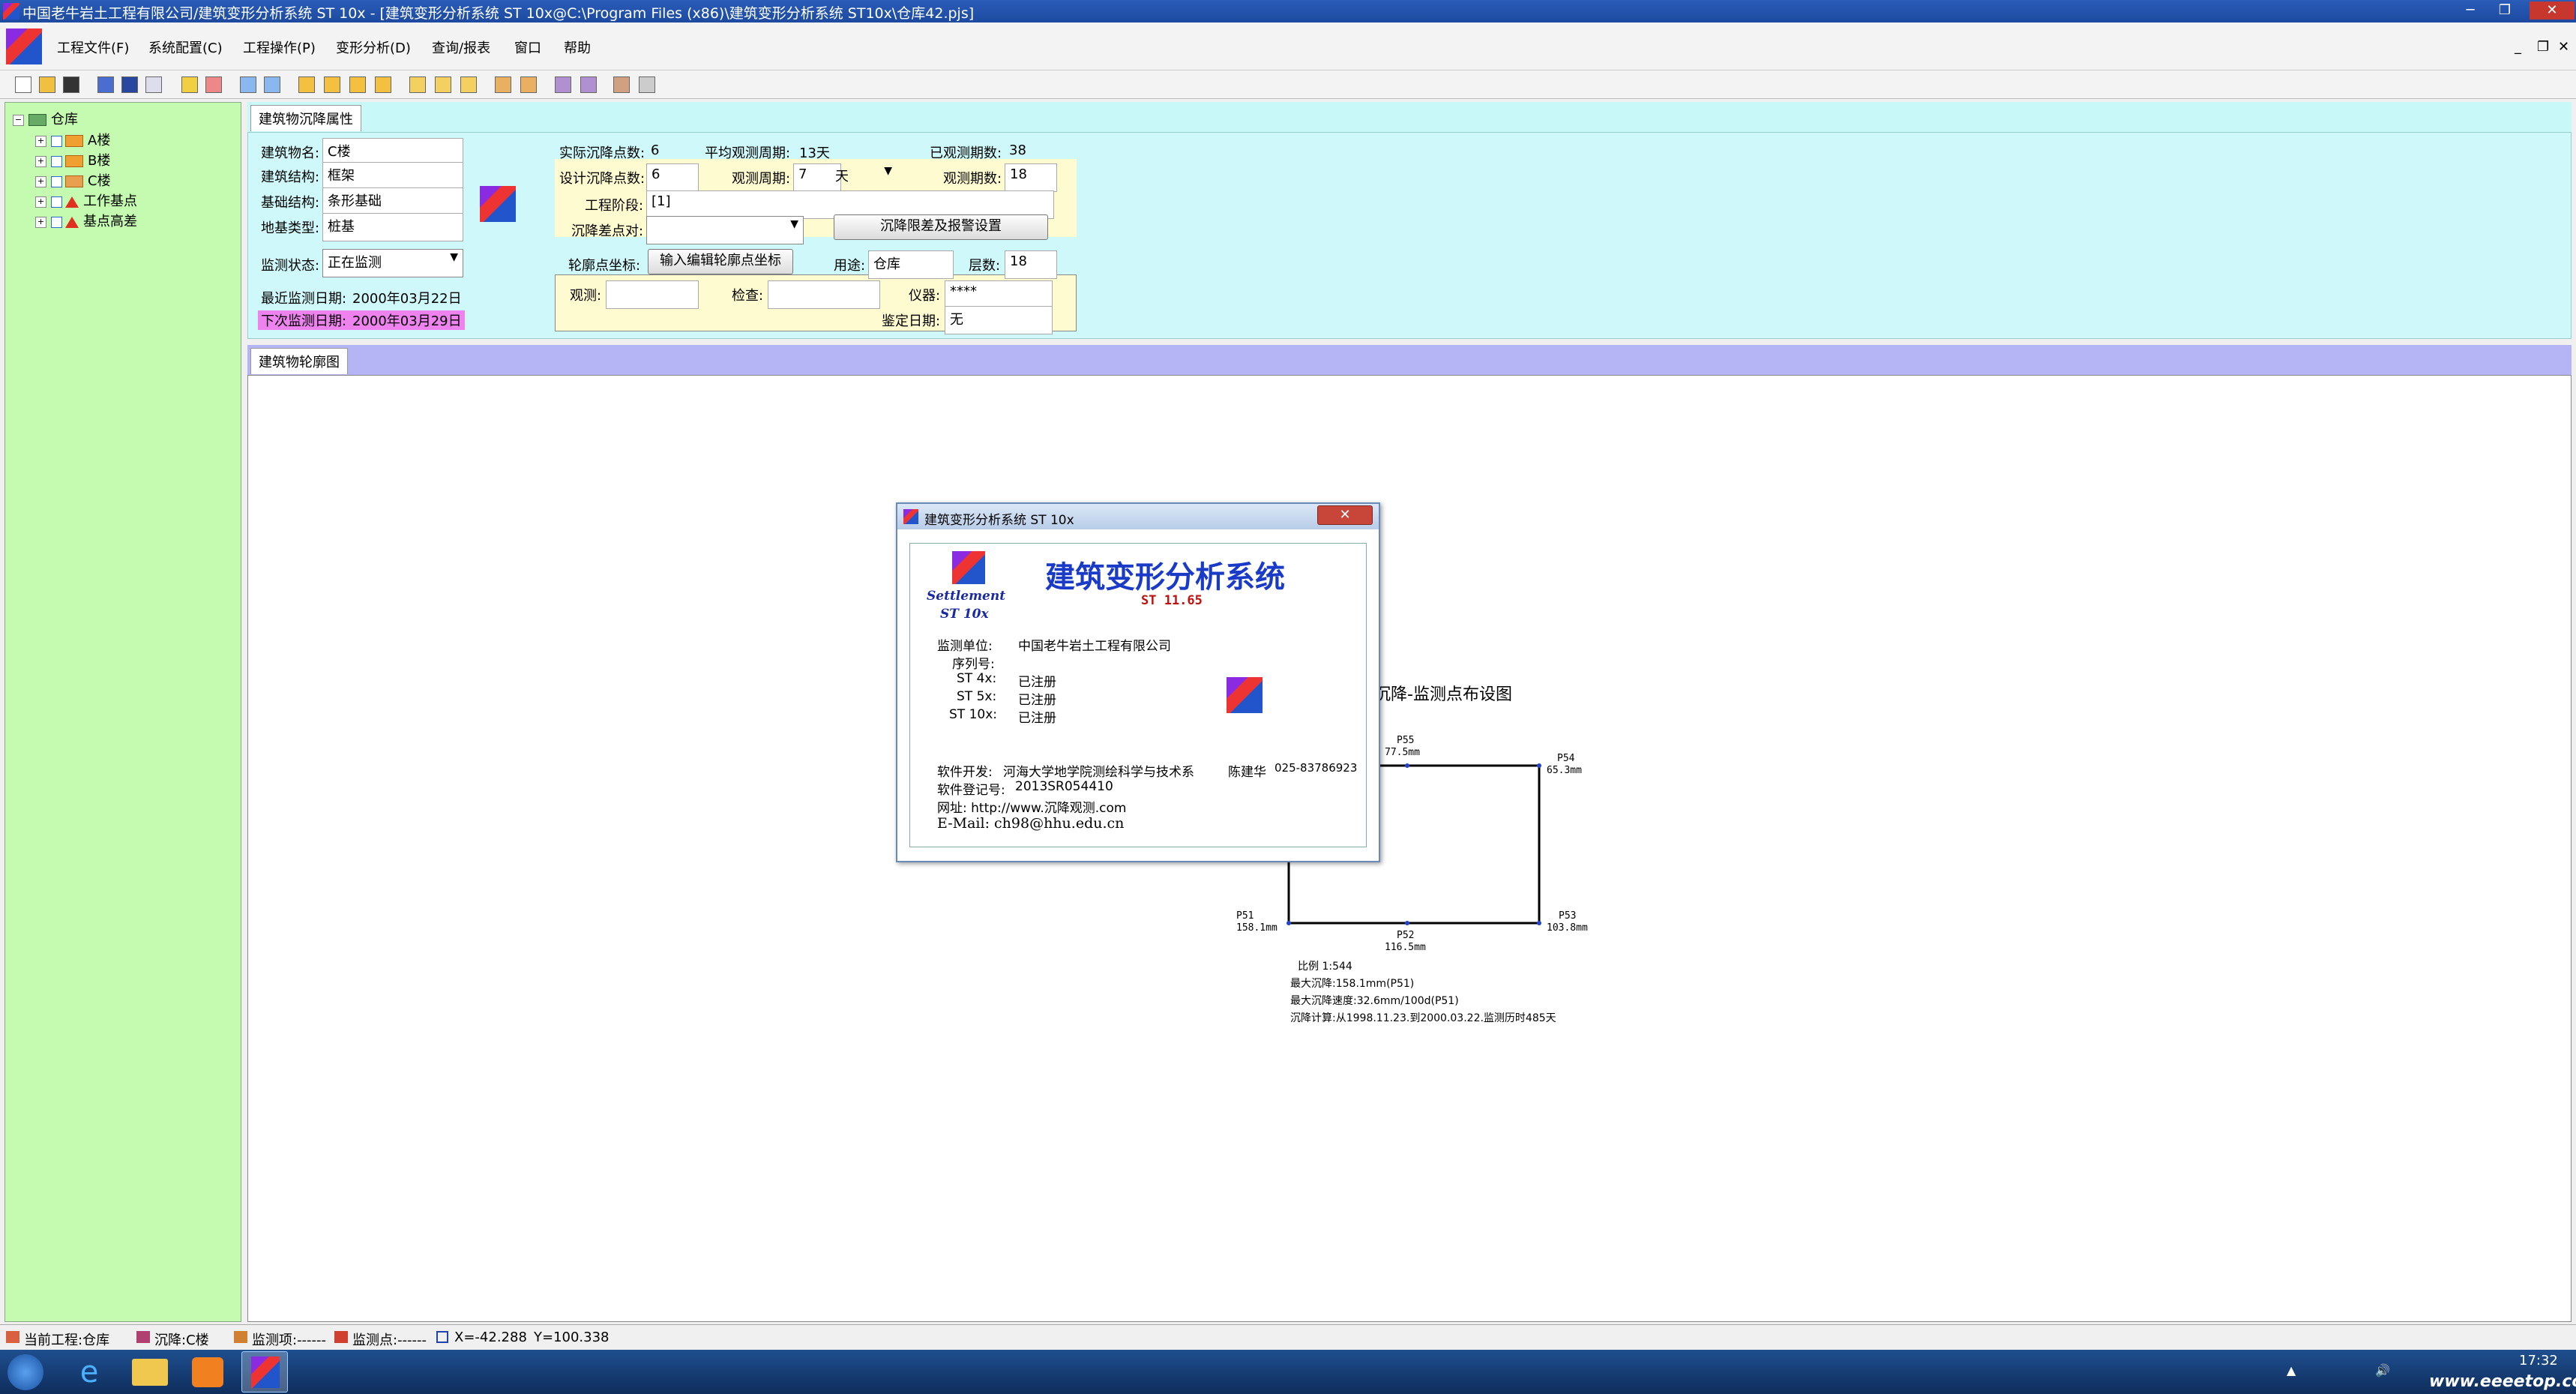 The height and width of the screenshot is (1394, 2576). Describe the element at coordinates (1031, 806) in the screenshot. I see `dialog-website: 网址: http://www.沉降观测.com` at that location.